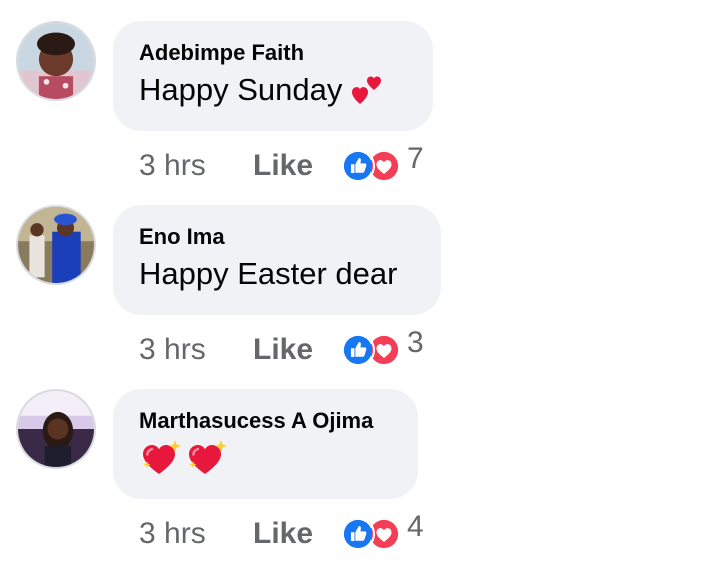  I want to click on comment-text-content: Happy Sunday, so click(241, 89).